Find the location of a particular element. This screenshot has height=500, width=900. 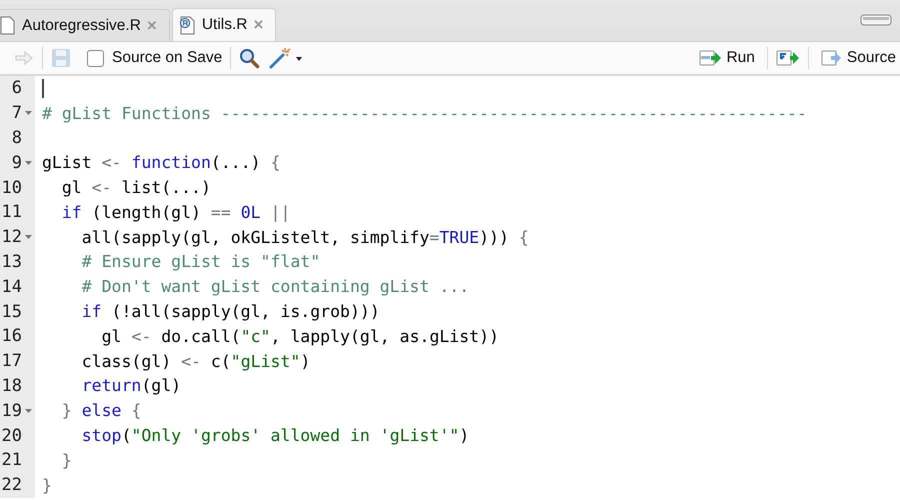

line-number: 15 is located at coordinates (12, 312).